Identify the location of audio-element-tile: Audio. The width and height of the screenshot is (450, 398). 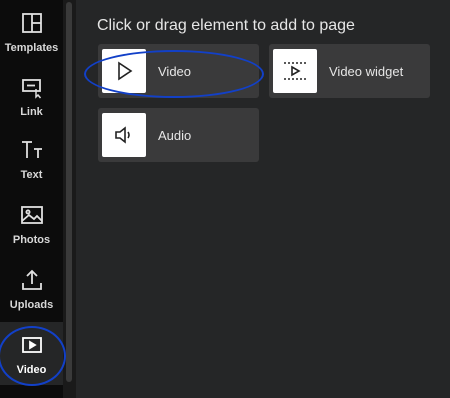
(178, 135).